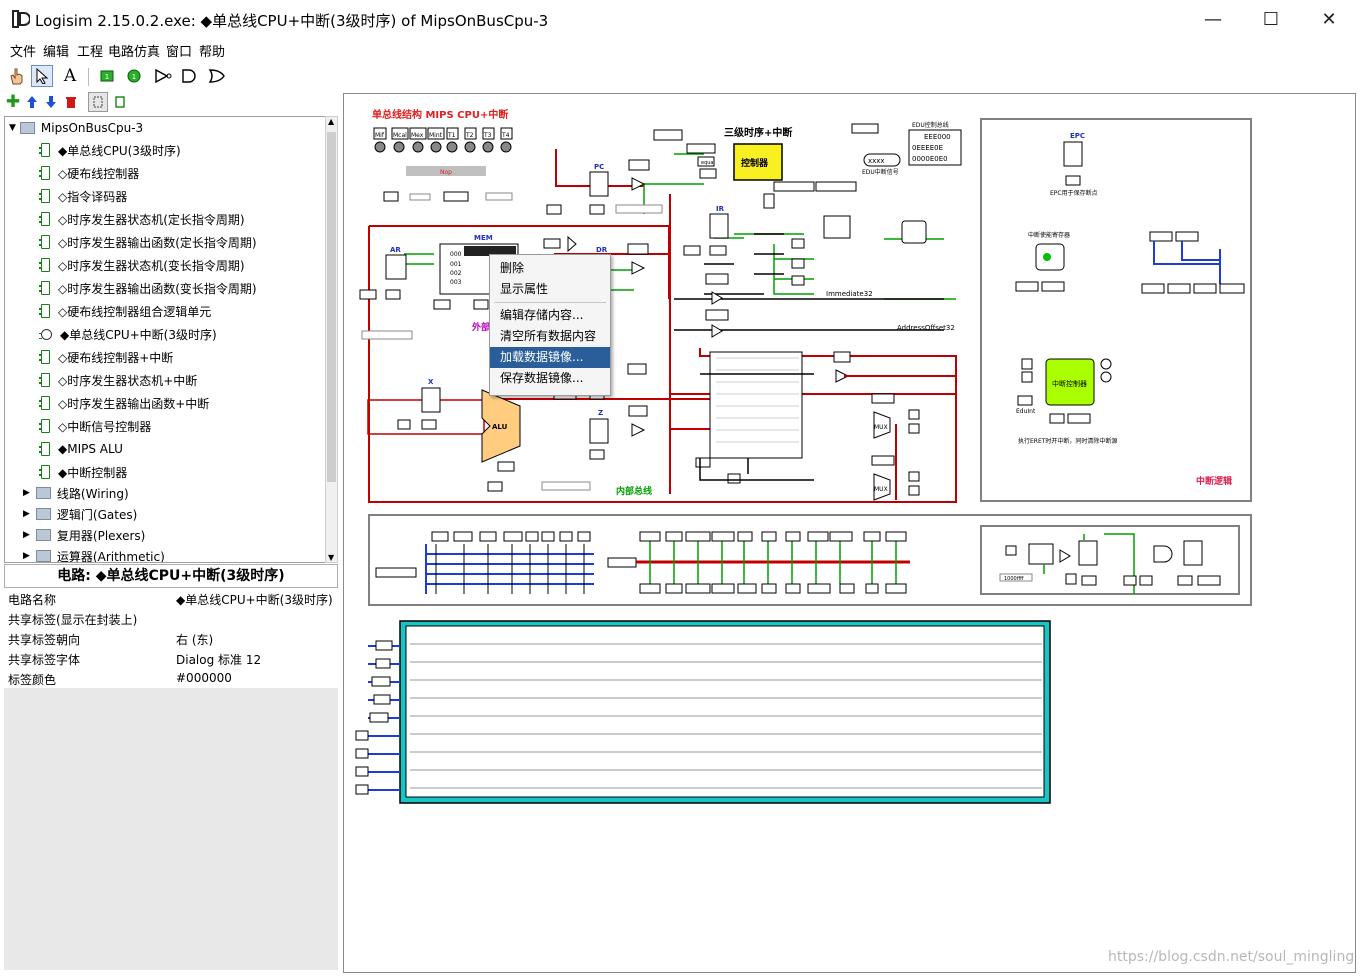 The image size is (1360, 977). I want to click on svg-text: 000, so click(456, 254).